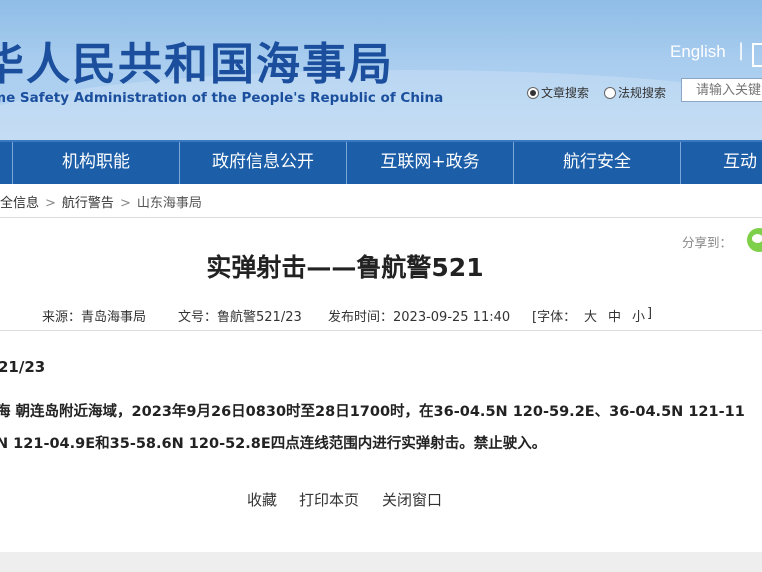 Image resolution: width=762 pixels, height=572 pixels. I want to click on search-option-articles: 文章搜索, so click(558, 92).